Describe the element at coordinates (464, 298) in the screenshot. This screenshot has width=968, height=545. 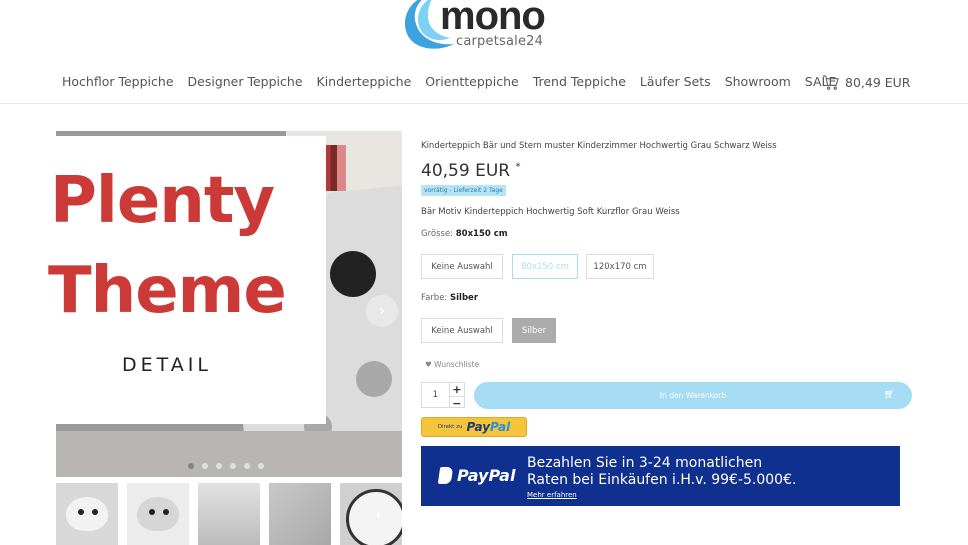
I see `color-selected-value: Silber` at that location.